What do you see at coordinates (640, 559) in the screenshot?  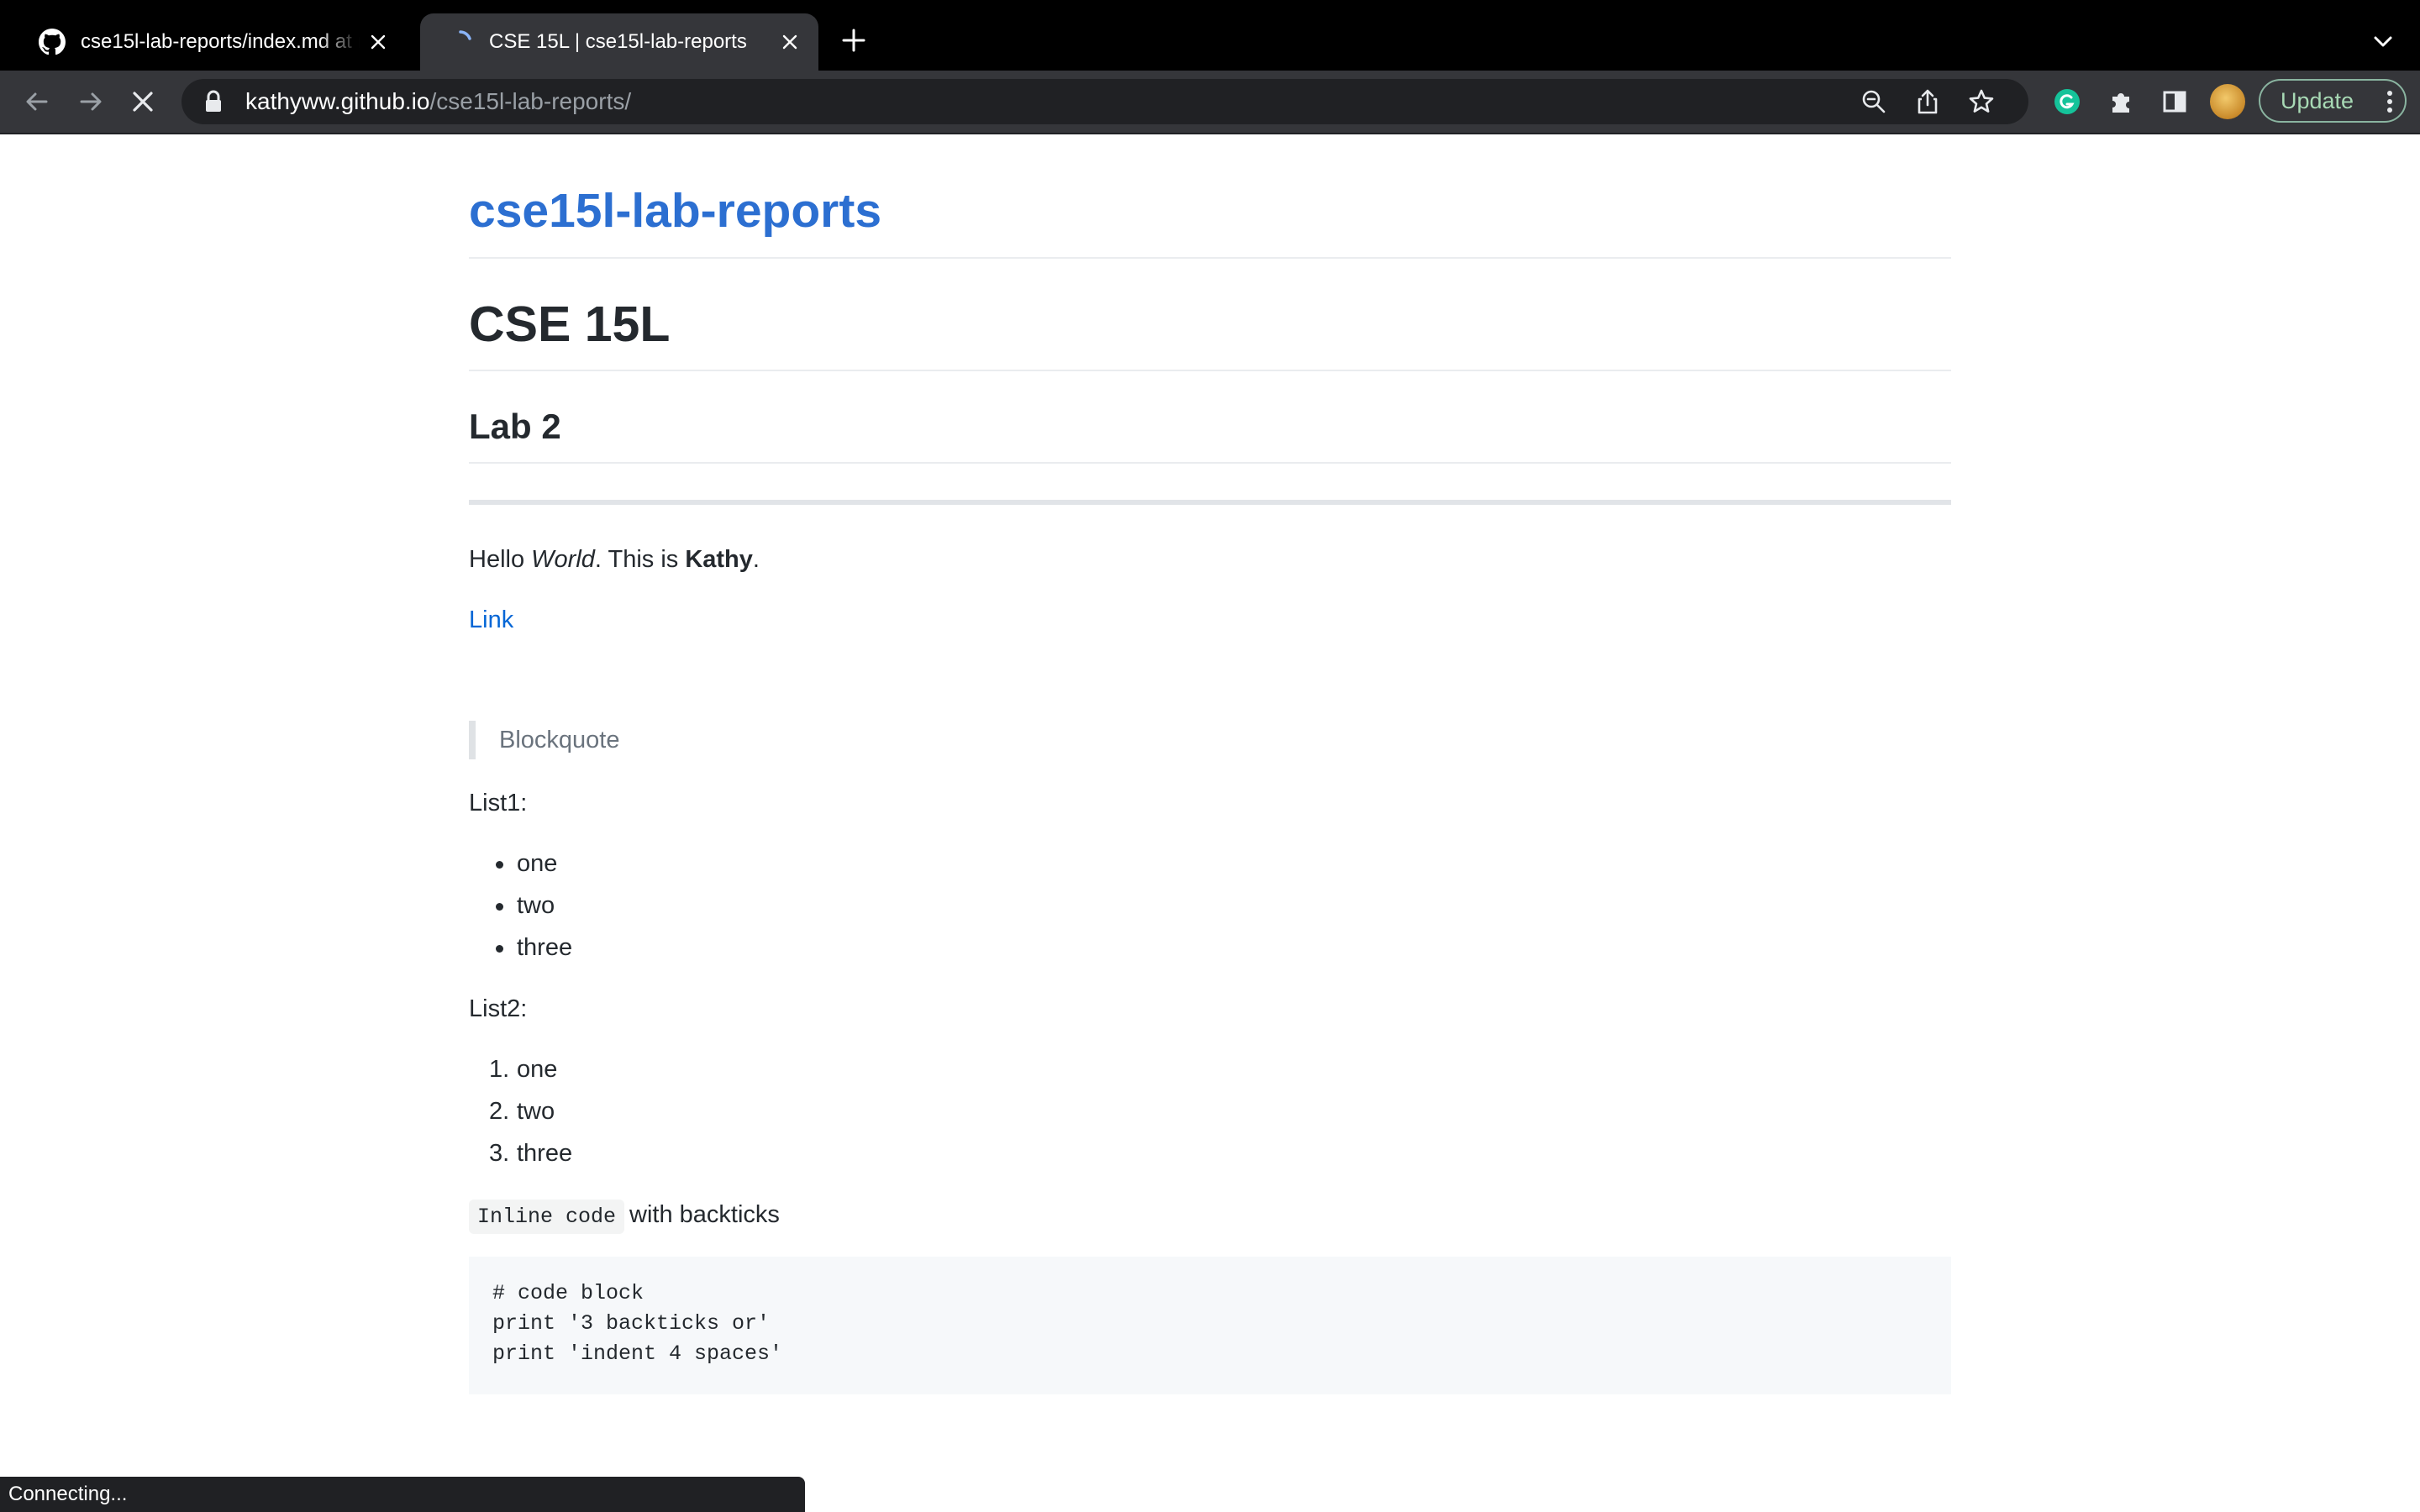 I see `intro-middle: . This is` at bounding box center [640, 559].